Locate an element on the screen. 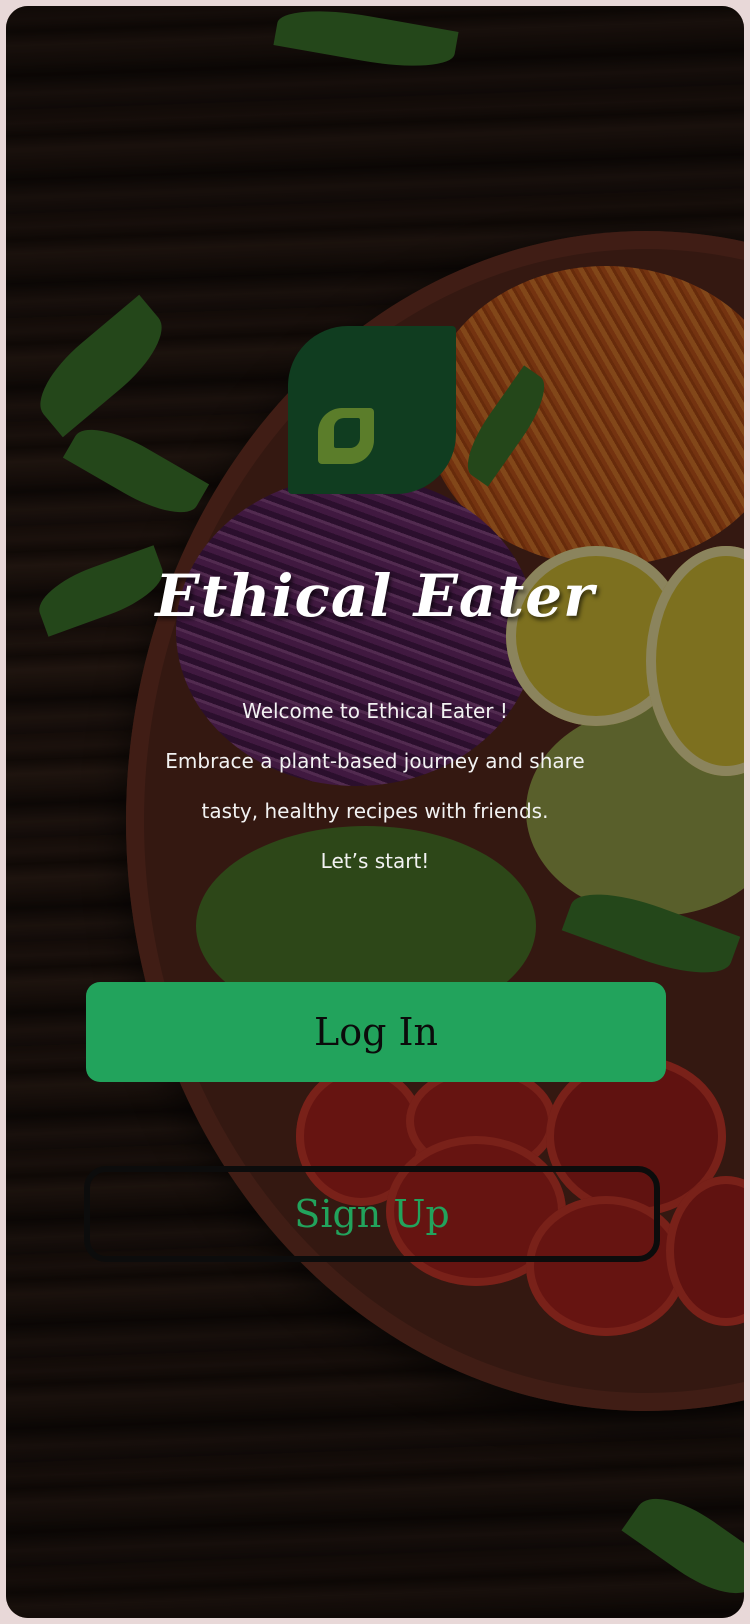  logo-inner-leaf is located at coordinates (346, 436).